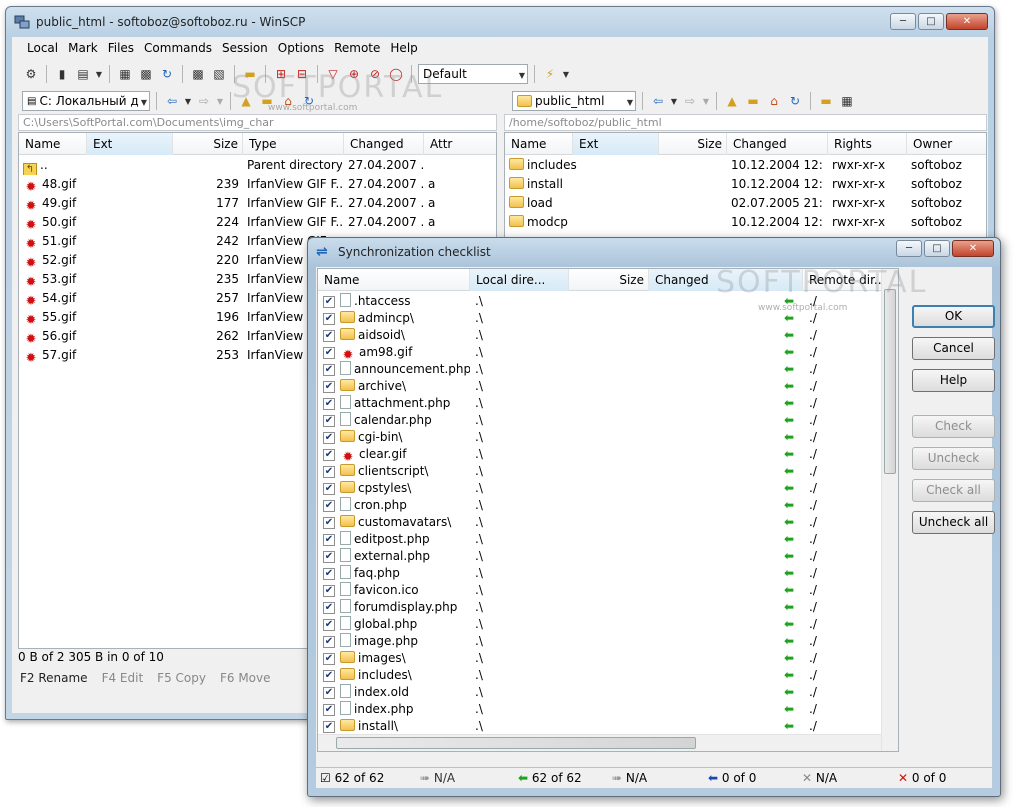  What do you see at coordinates (599, 352) in the screenshot?
I see `list-item: ✔ ✹ am98.gif .\ ⬅ ./` at bounding box center [599, 352].